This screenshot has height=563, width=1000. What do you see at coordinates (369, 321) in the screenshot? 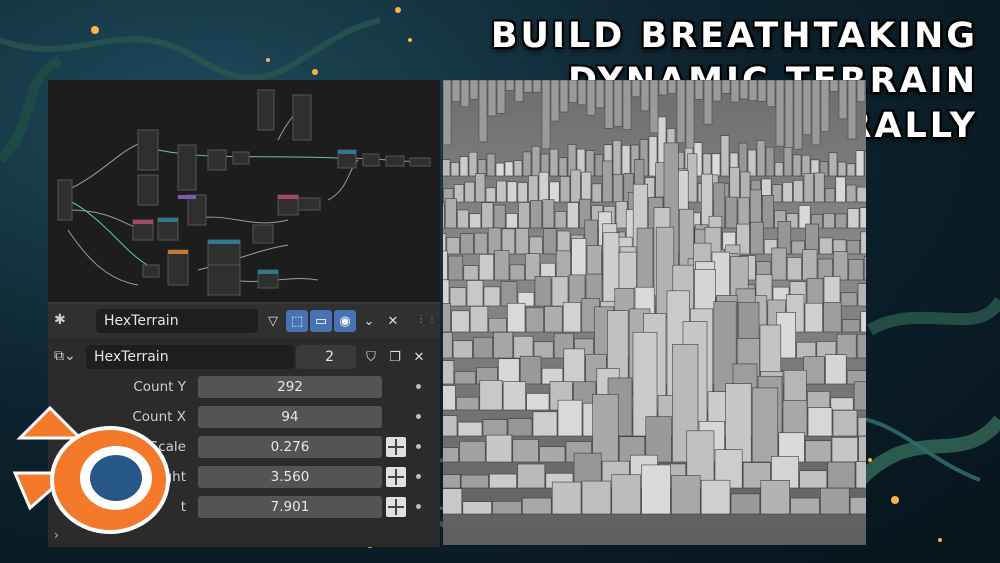
I see `chevron-down-icon: ⌄` at bounding box center [369, 321].